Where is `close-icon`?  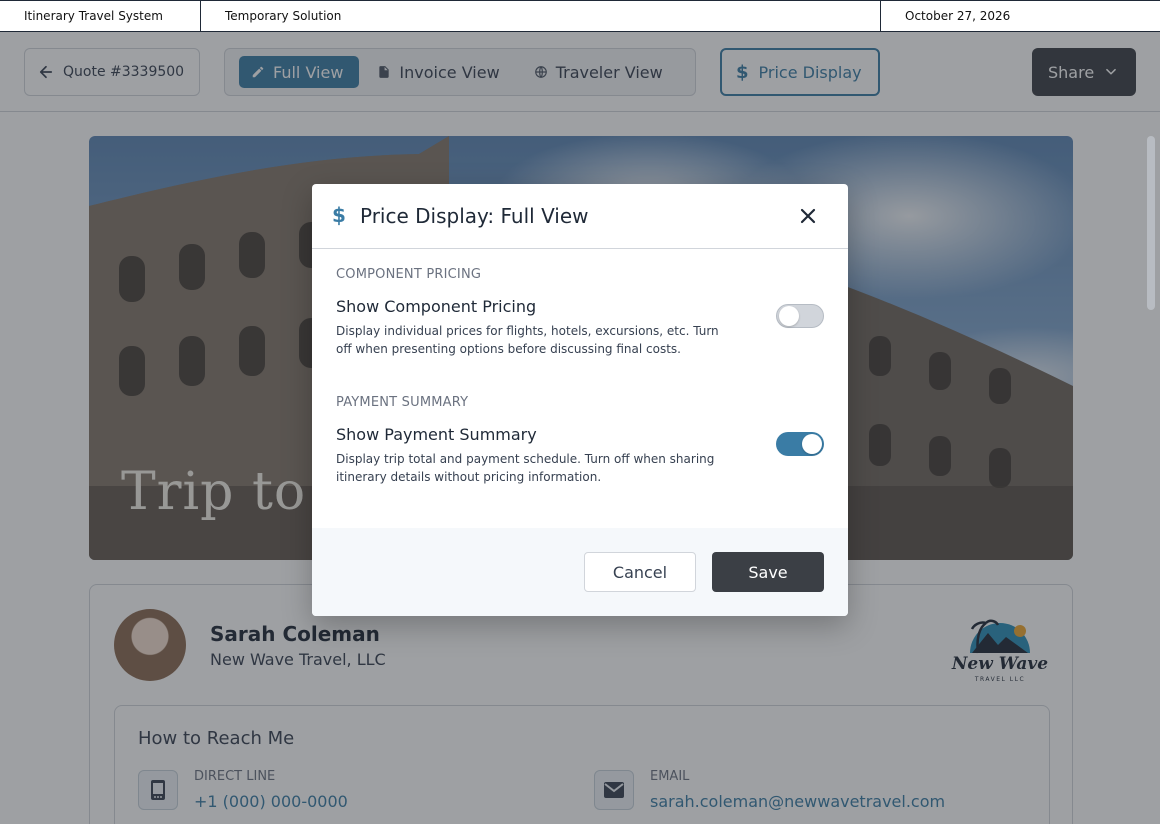 close-icon is located at coordinates (808, 216).